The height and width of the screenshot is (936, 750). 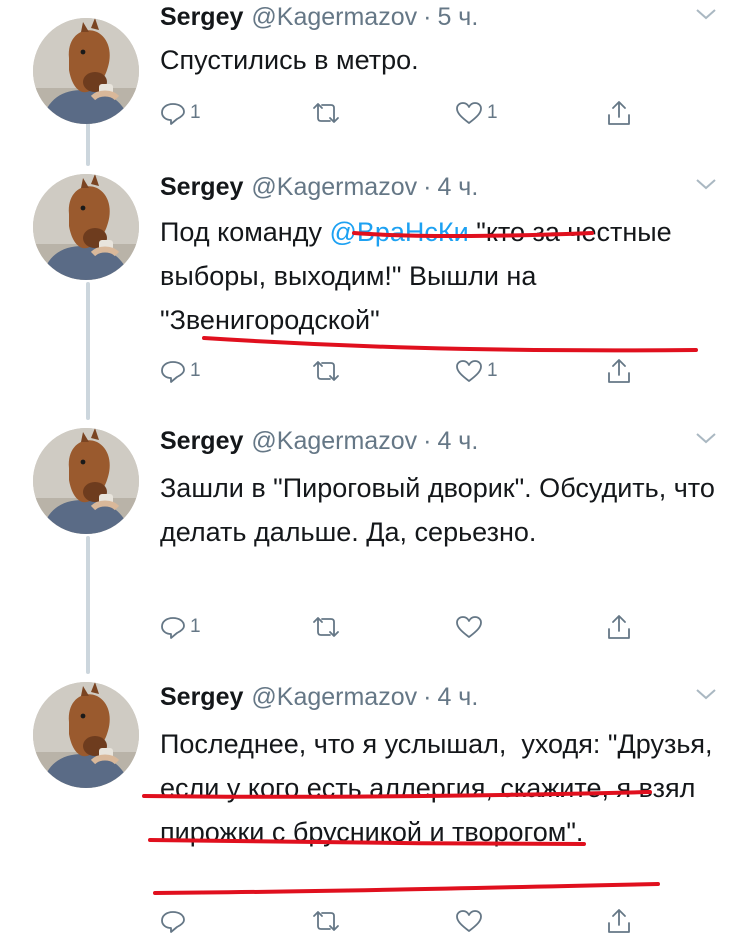 What do you see at coordinates (289, 60) in the screenshot?
I see `tweet-text: Спустились в метро.` at bounding box center [289, 60].